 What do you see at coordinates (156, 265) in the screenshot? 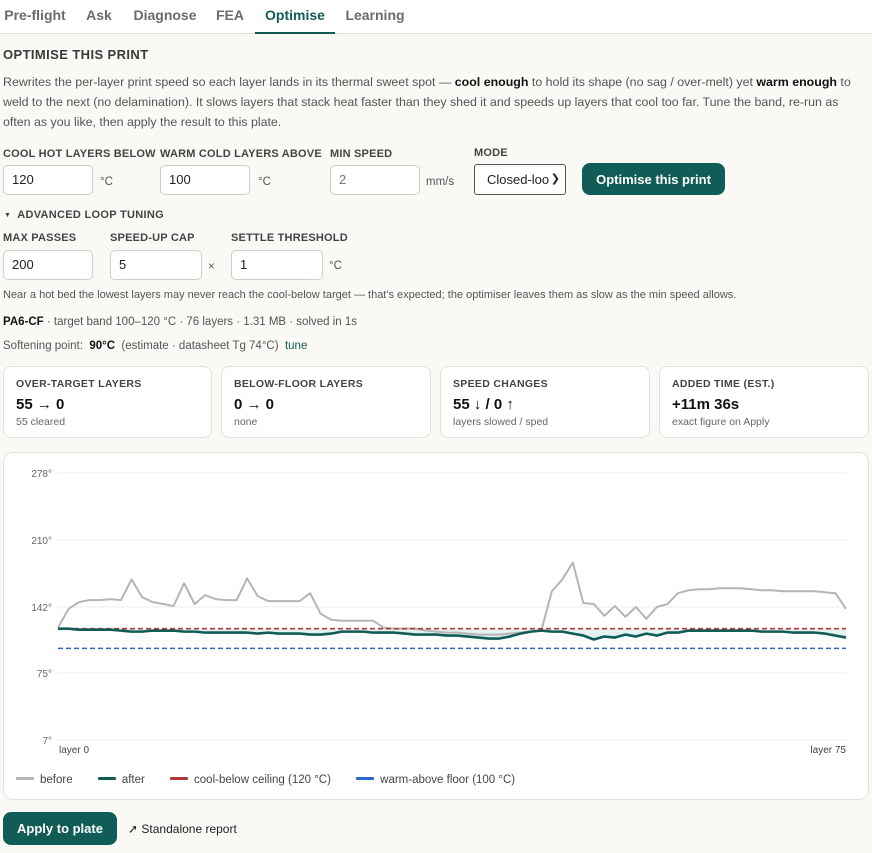
I see `speedup-cap-input: 5` at bounding box center [156, 265].